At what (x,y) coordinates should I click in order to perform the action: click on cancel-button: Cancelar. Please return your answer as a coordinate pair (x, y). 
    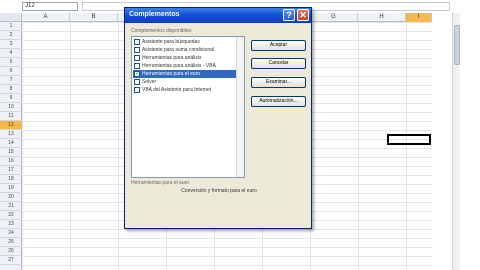
    Looking at the image, I should click on (278, 63).